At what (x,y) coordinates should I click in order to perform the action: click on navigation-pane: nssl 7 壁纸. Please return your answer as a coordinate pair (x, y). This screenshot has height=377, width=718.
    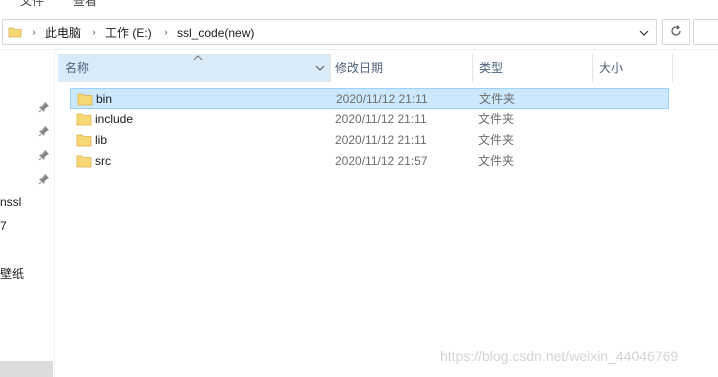
    Looking at the image, I should click on (27, 213).